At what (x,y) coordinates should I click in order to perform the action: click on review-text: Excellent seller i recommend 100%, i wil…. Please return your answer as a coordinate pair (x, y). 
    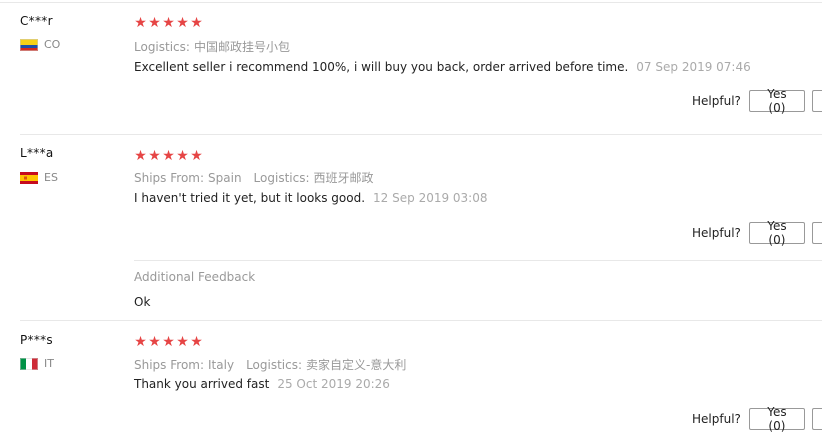
    Looking at the image, I should click on (442, 67).